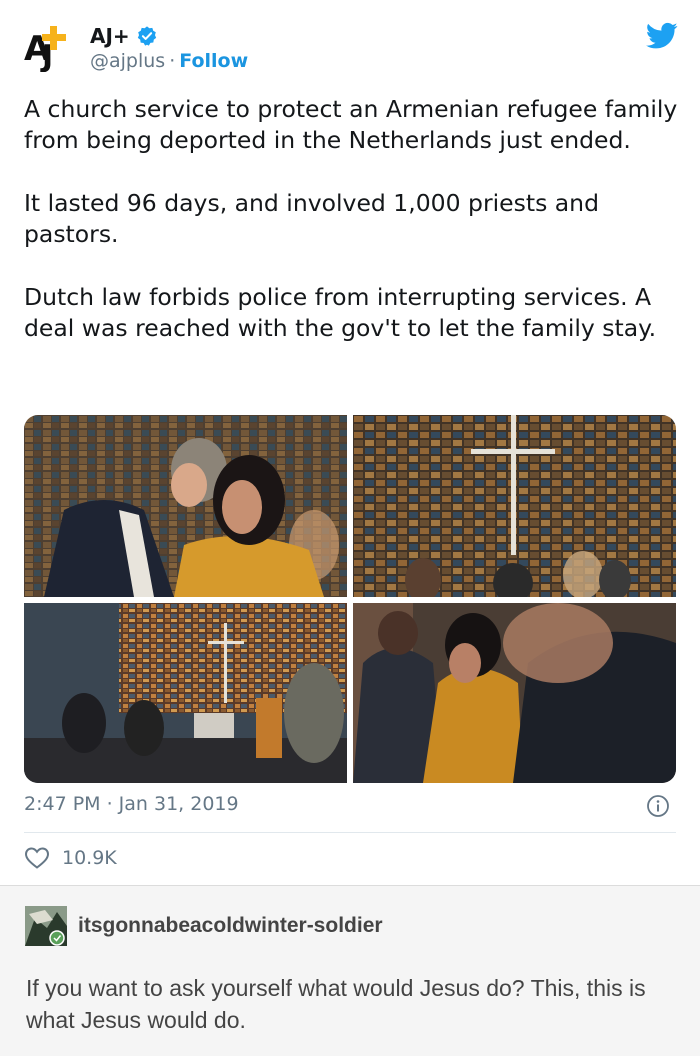 This screenshot has height=1056, width=700. What do you see at coordinates (131, 804) in the screenshot?
I see `tweet-timestamp: 2:47 PM · Jan 31, 2019` at bounding box center [131, 804].